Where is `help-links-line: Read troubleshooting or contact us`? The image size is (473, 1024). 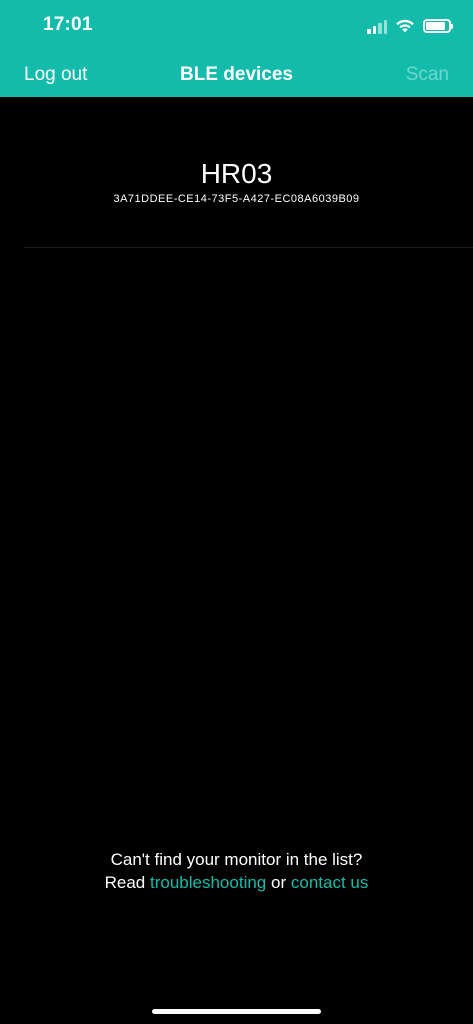
help-links-line: Read troubleshooting or contact us is located at coordinates (236, 882).